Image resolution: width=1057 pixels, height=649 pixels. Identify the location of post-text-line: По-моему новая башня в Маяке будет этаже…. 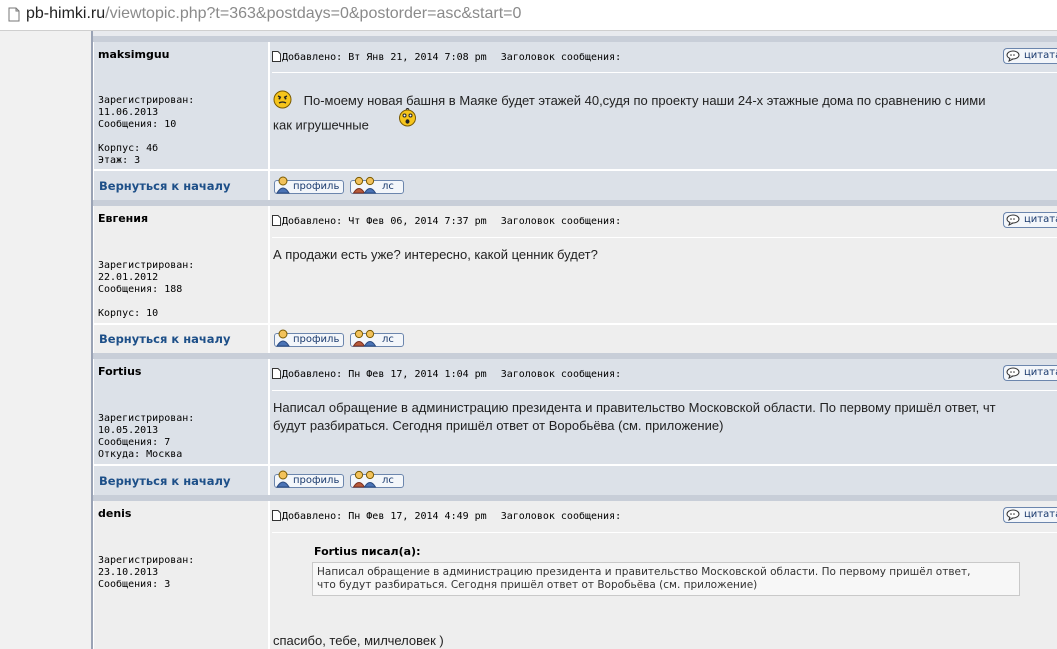
(644, 101).